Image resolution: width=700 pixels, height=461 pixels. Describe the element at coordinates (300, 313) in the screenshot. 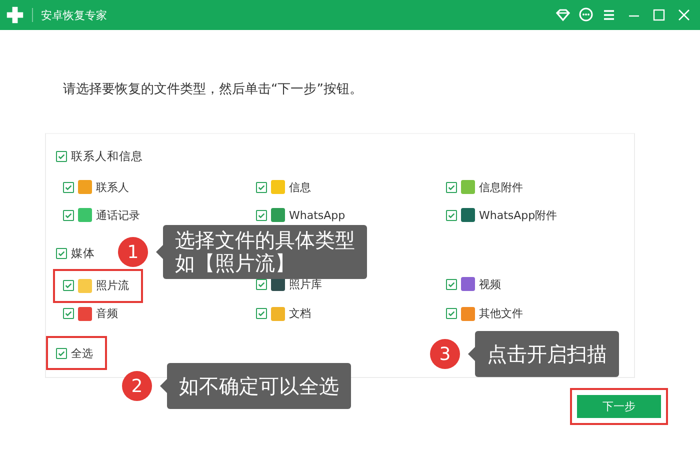

I see `file-type-label: 文档` at that location.